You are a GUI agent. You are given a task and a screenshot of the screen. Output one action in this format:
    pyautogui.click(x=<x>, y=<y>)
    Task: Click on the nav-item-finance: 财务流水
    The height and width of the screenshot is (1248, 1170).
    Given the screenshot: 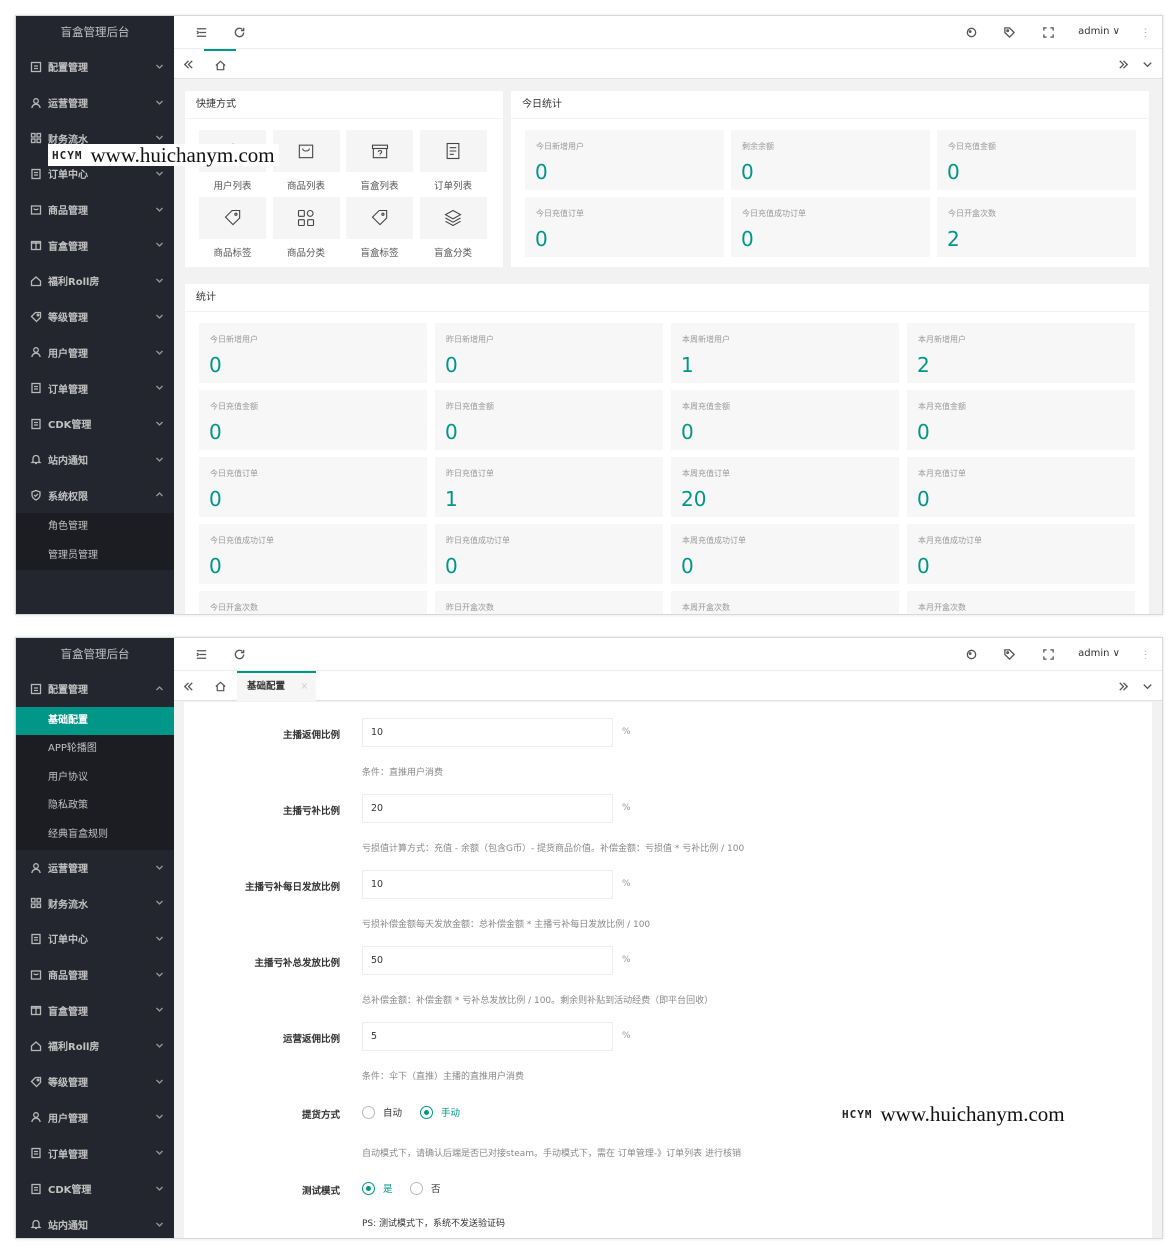 What is the action you would take?
    pyautogui.click(x=95, y=903)
    